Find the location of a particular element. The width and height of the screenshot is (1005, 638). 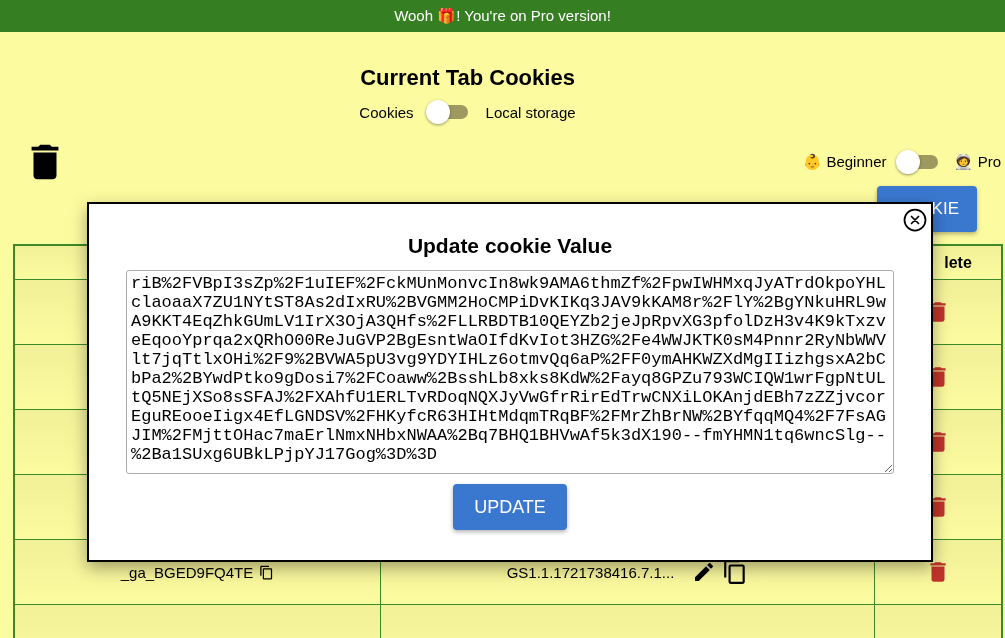

mode-label: 🧑‍🚀 Pro is located at coordinates (977, 162).